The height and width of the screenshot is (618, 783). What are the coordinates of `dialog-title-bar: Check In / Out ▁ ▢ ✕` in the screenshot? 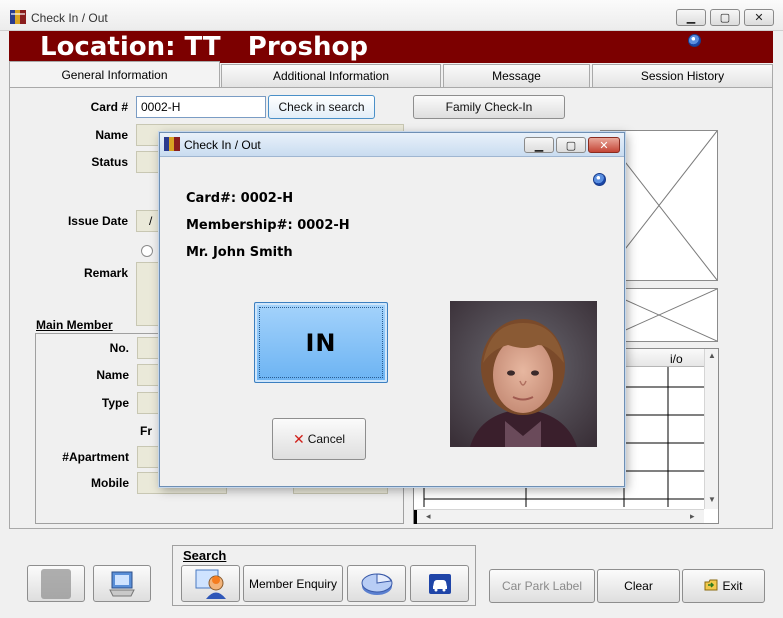 It's located at (392, 145).